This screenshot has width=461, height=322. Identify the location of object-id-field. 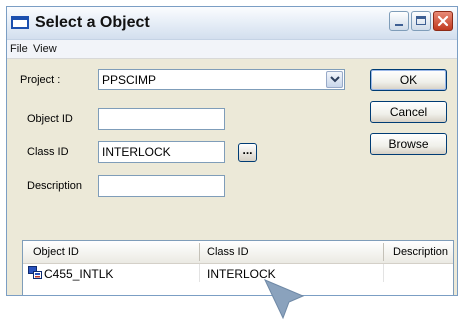
(161, 119).